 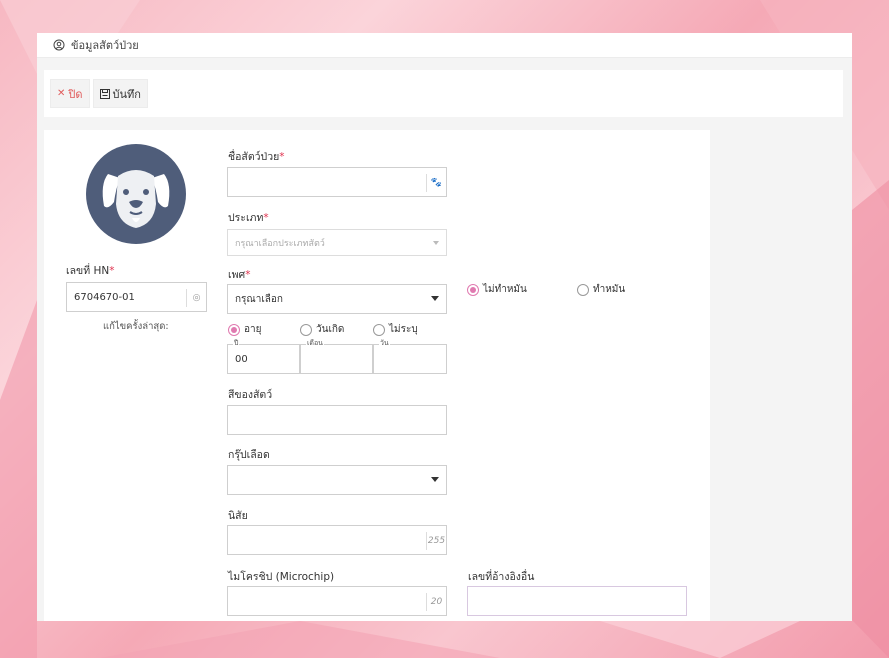 I want to click on pet-avatar, so click(x=136, y=194).